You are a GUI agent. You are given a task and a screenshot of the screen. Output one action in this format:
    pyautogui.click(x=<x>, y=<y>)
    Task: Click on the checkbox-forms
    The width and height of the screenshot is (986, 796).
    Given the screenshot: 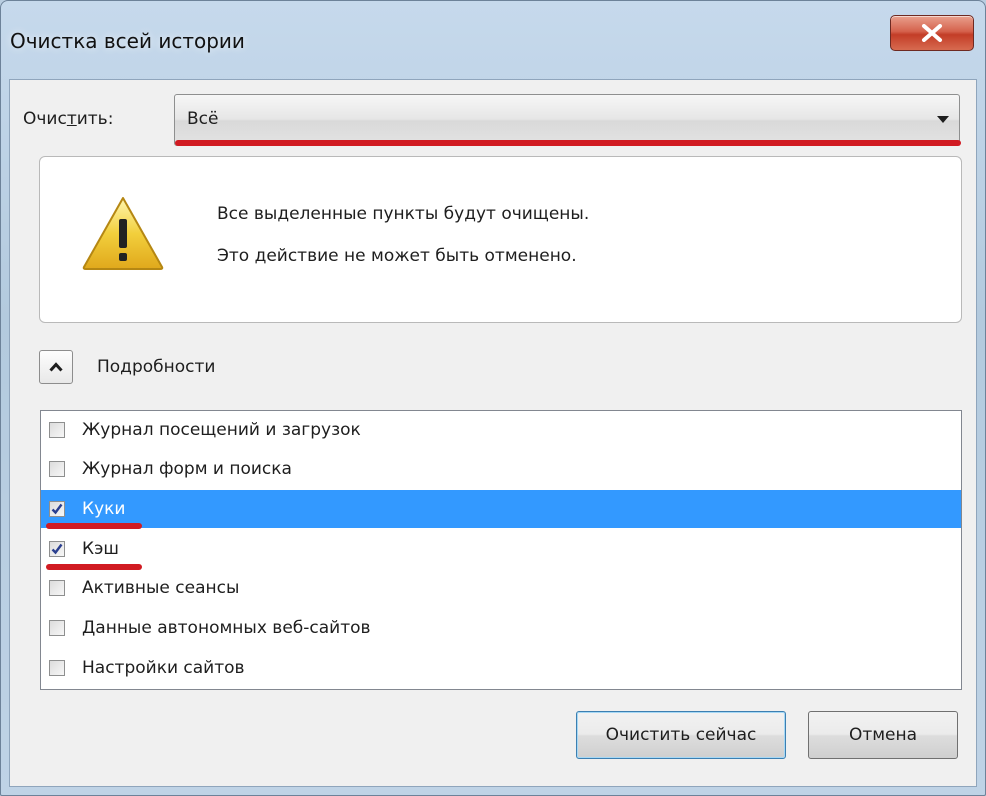 What is the action you would take?
    pyautogui.click(x=57, y=469)
    